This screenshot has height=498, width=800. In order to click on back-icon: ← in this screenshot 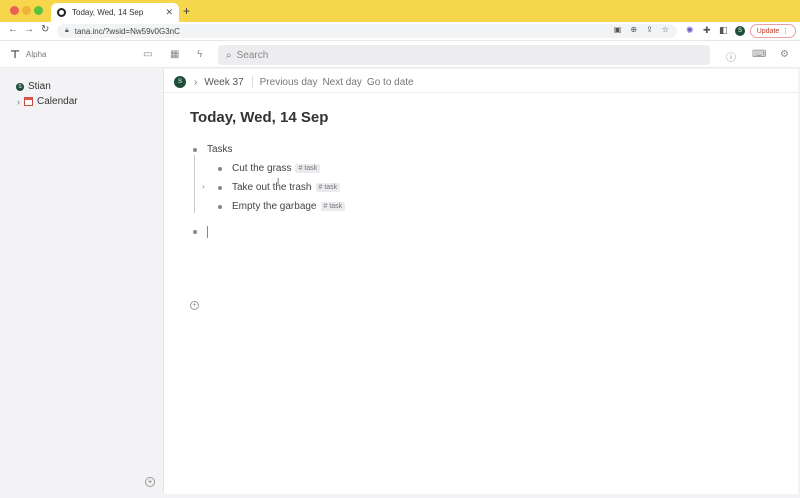, I will do `click(13, 29)`.